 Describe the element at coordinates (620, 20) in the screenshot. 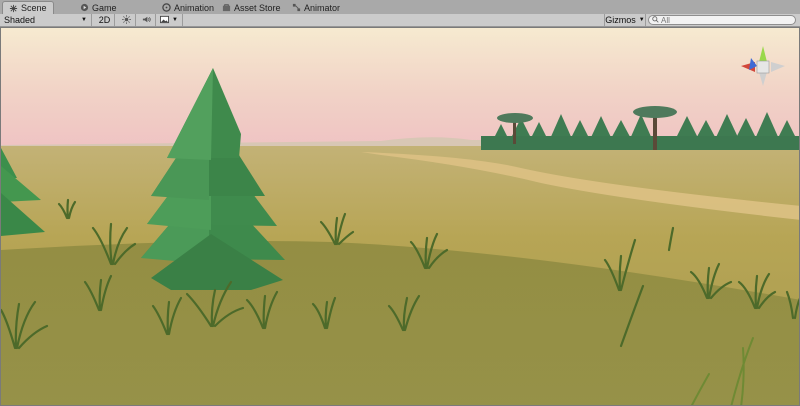

I see `gizmos-label: Gizmos` at that location.